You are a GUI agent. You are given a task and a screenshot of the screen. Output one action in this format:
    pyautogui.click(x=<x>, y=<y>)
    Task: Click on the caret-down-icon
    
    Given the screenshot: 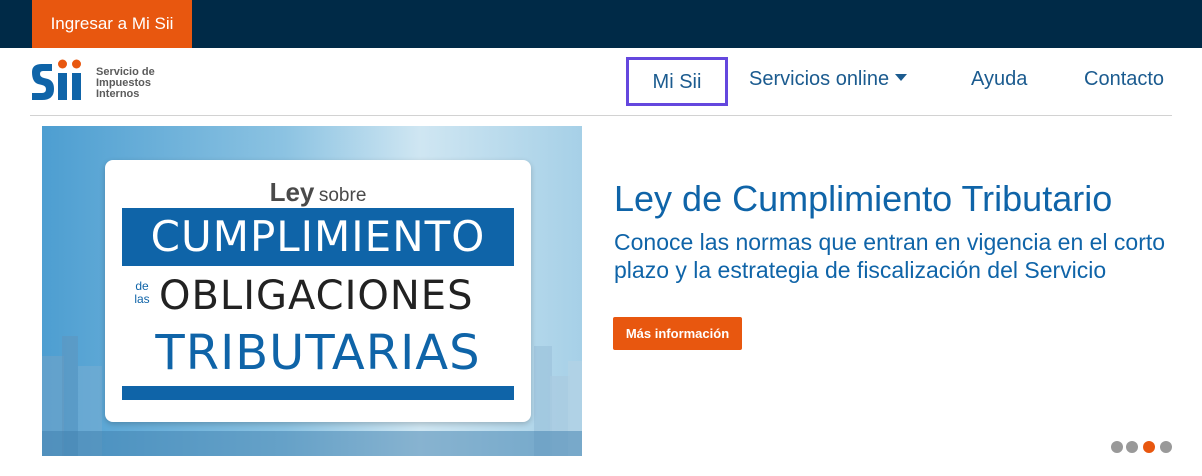 What is the action you would take?
    pyautogui.click(x=901, y=77)
    